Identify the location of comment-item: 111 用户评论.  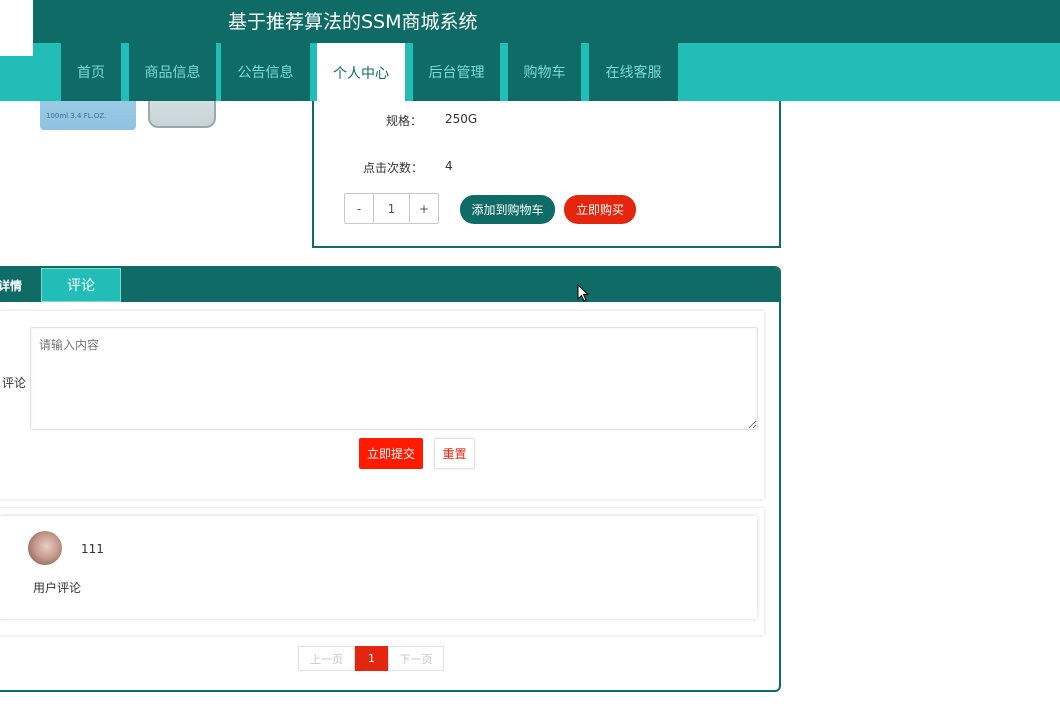
(378, 567).